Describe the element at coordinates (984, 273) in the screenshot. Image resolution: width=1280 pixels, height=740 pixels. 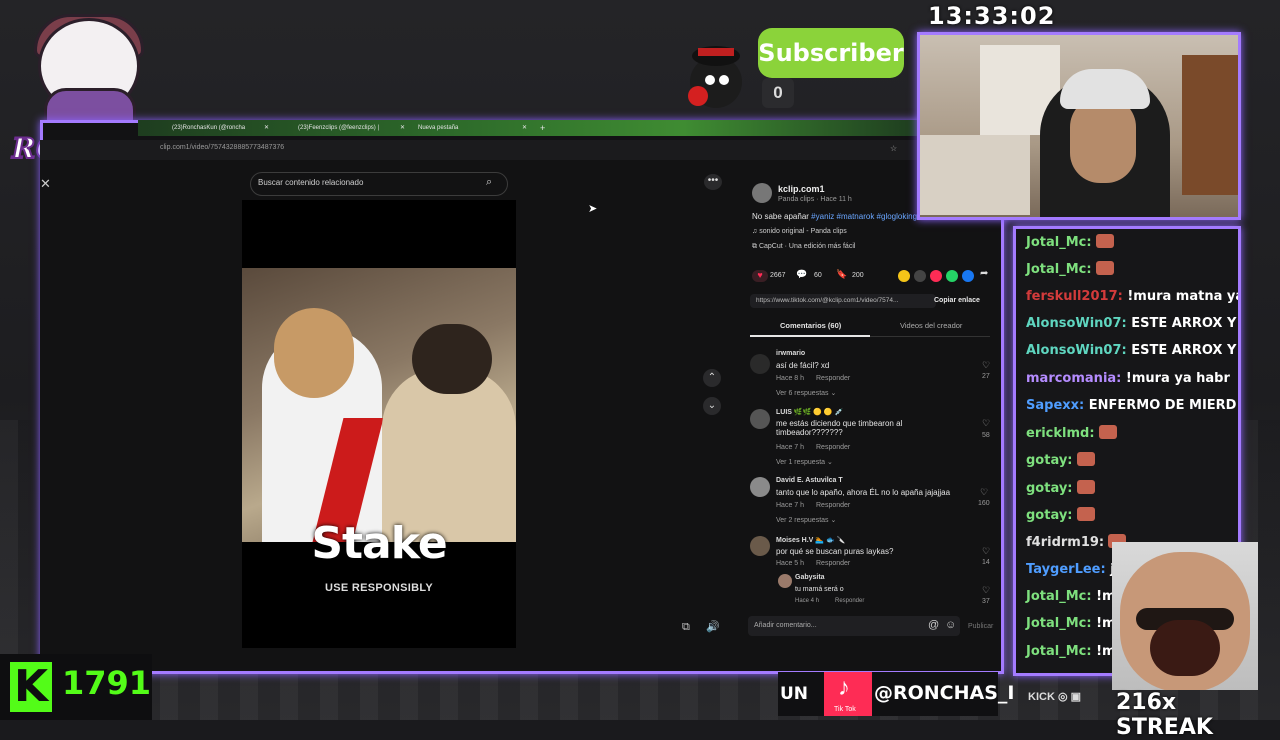
I see `share-arrow-icon: ➦` at that location.